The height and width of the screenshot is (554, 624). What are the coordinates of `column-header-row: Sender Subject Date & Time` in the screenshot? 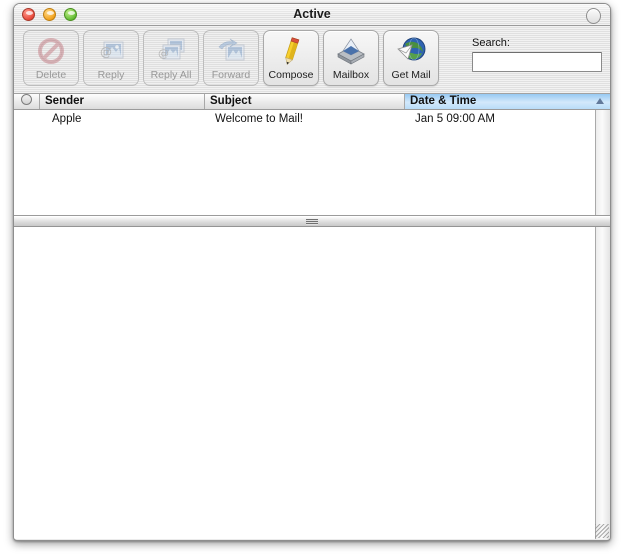 It's located at (312, 102).